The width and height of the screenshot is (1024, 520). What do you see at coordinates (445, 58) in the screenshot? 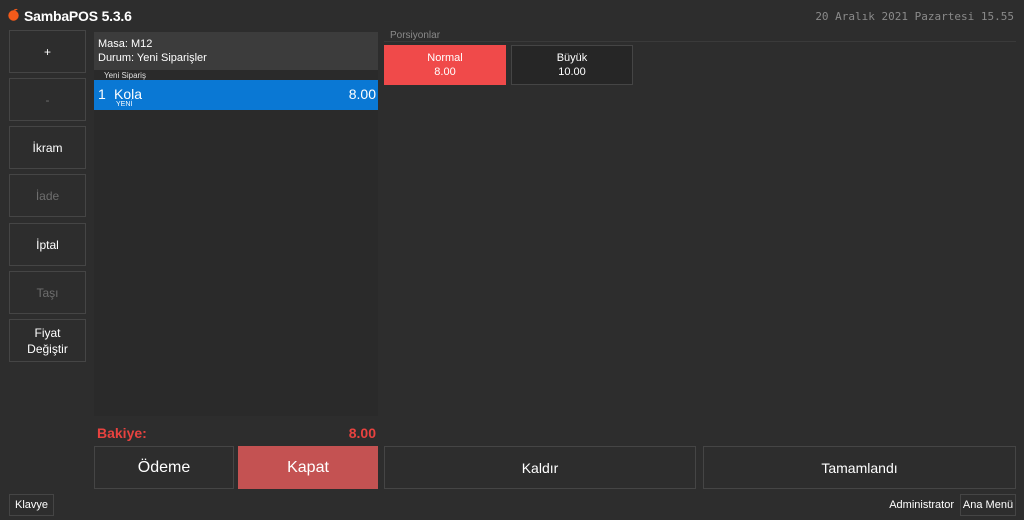
I see `portion-name: Normal` at bounding box center [445, 58].